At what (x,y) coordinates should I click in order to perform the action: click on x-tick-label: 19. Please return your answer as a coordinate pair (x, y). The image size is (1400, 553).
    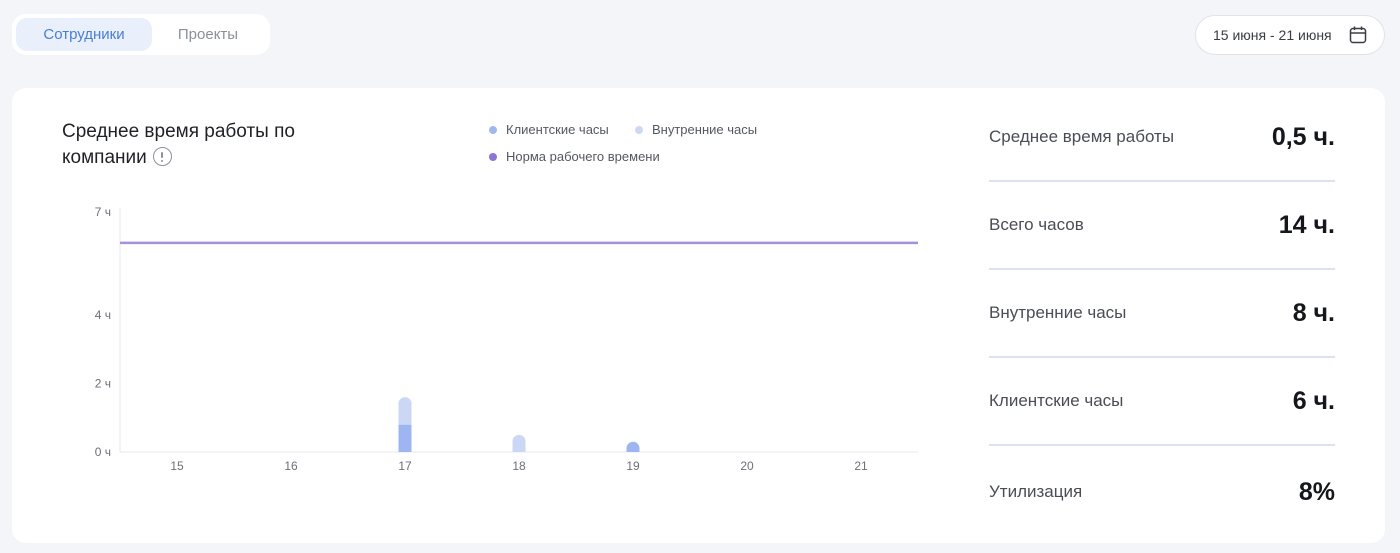
    Looking at the image, I should click on (633, 466).